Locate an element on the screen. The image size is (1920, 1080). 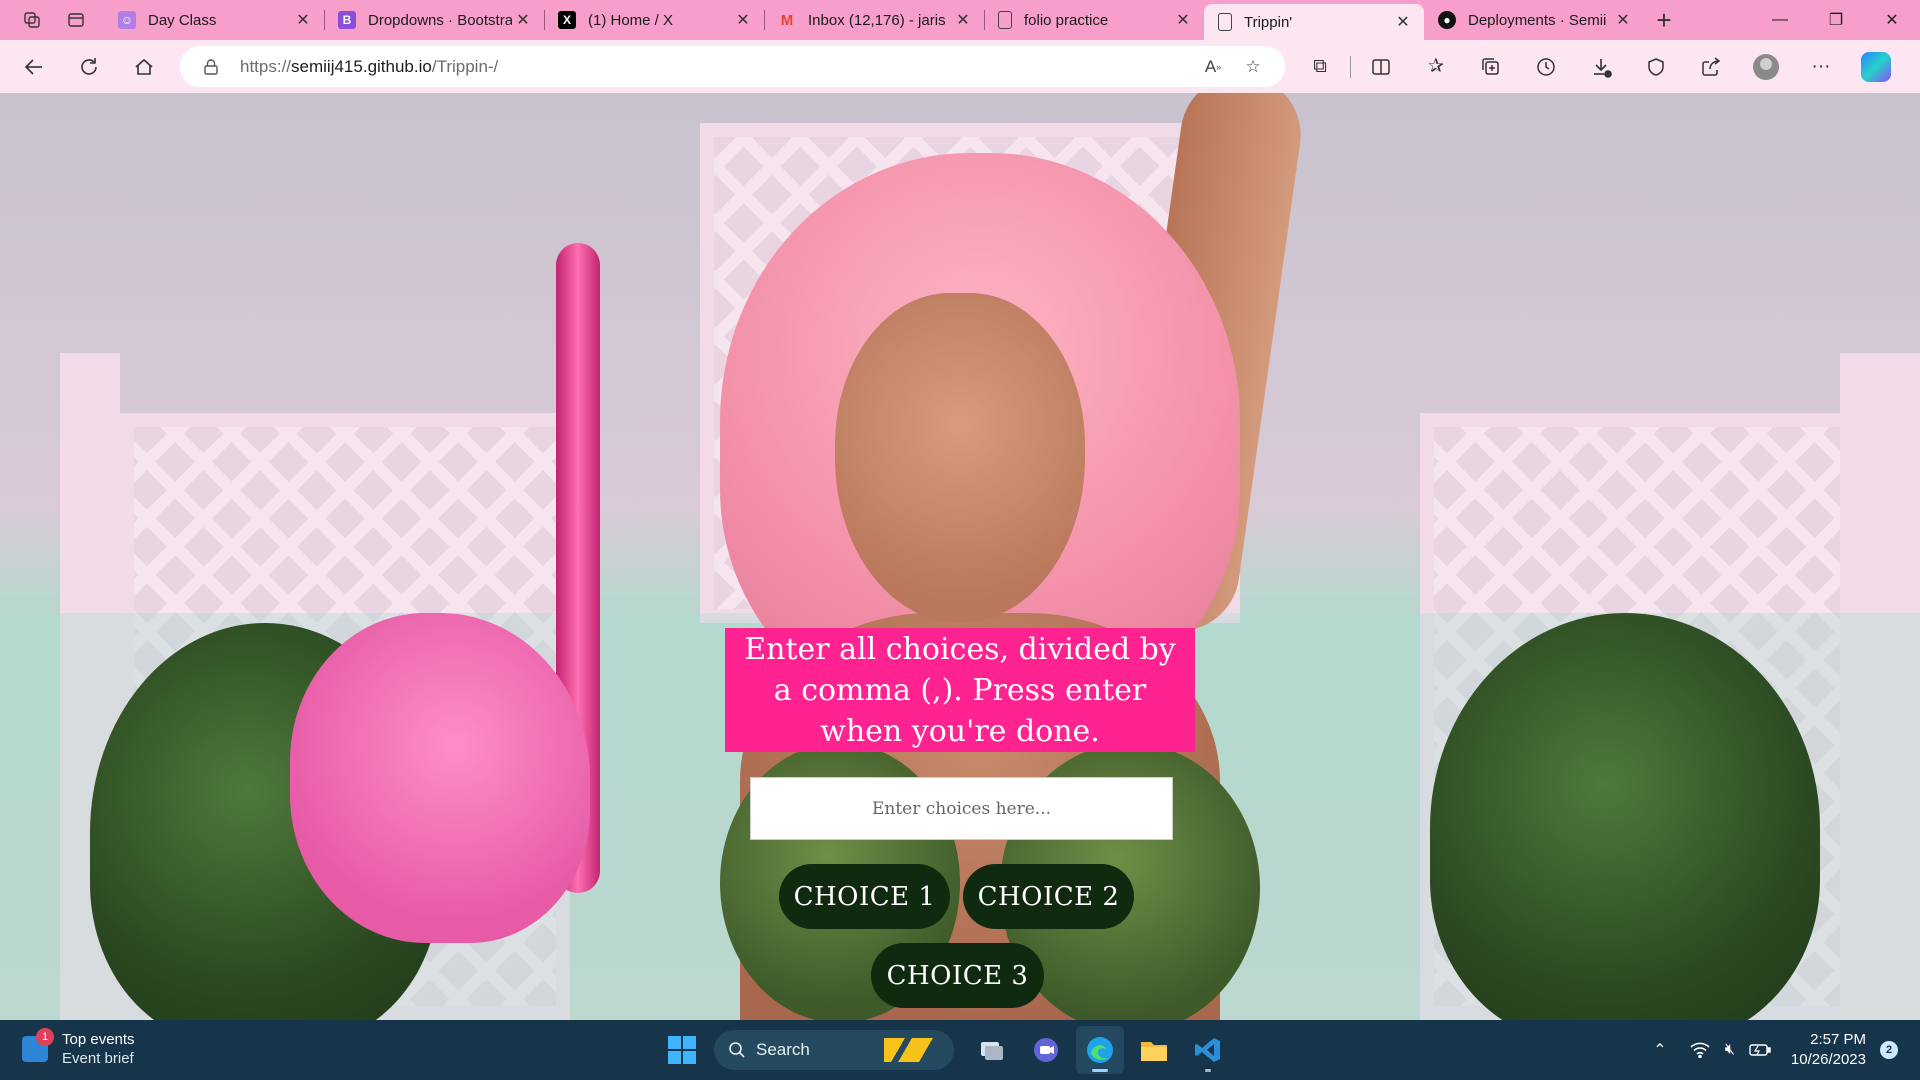
gmail-icon: M is located at coordinates (787, 20).